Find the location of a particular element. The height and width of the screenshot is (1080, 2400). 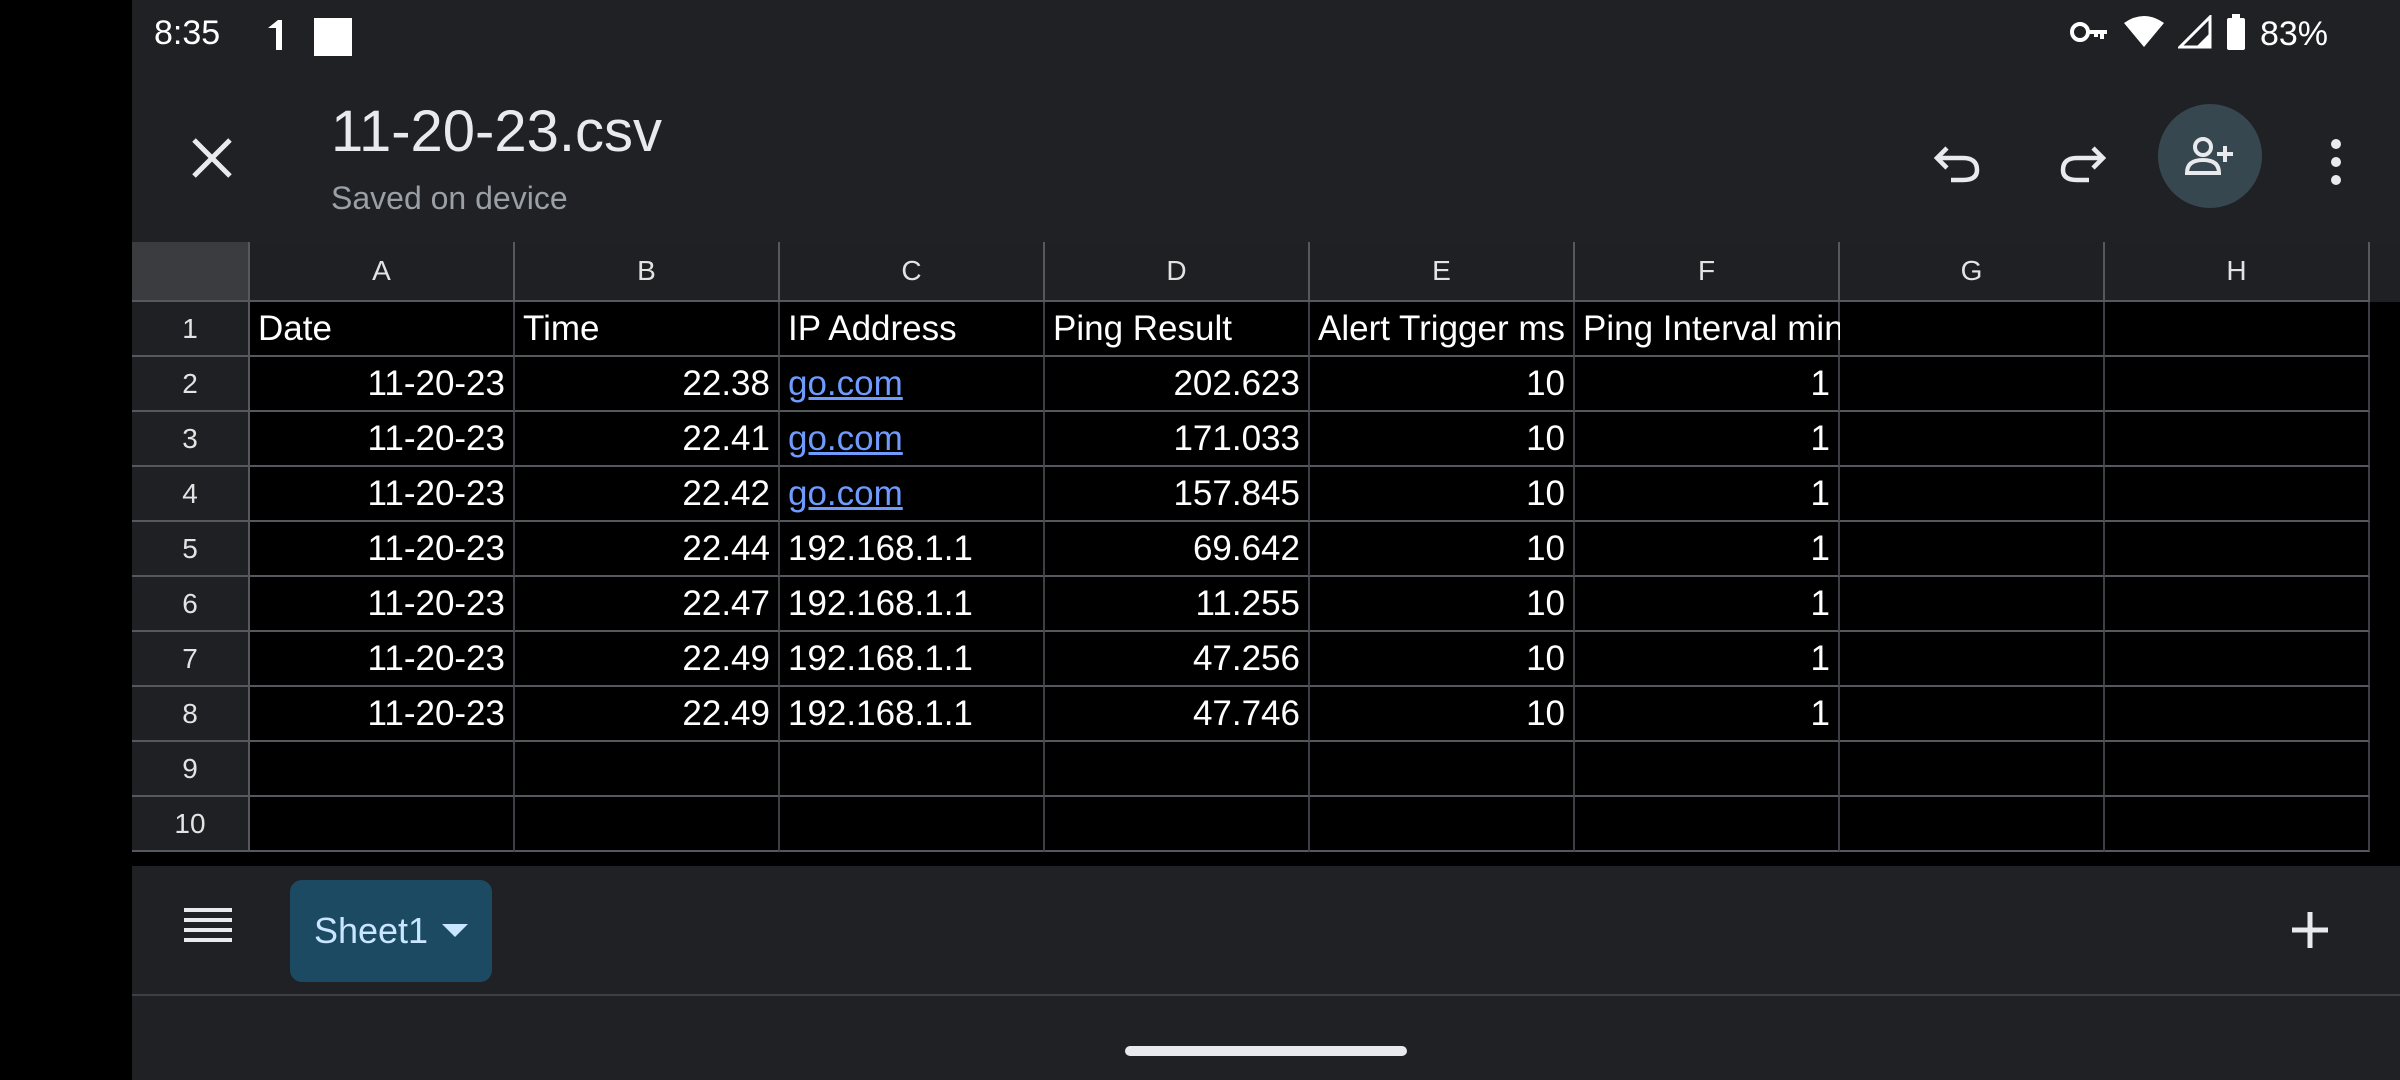

cell-d2: 202.623 is located at coordinates (1177, 384).